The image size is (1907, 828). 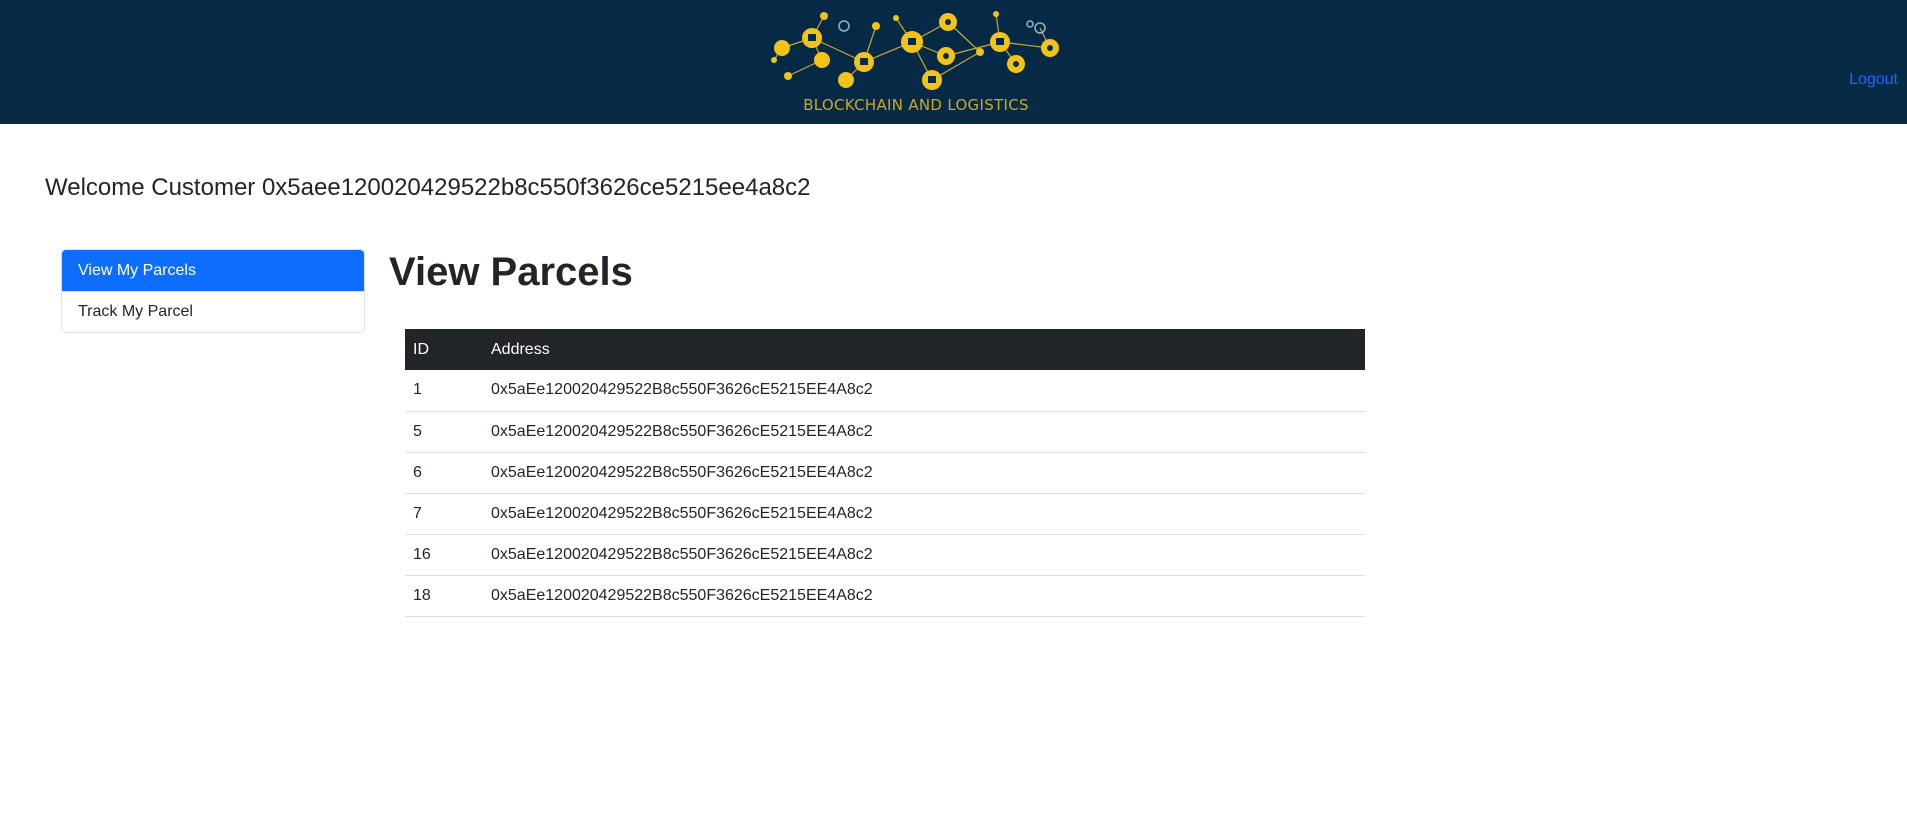 I want to click on sidebar-menu: View My Parcels Track My Parcel, so click(x=213, y=291).